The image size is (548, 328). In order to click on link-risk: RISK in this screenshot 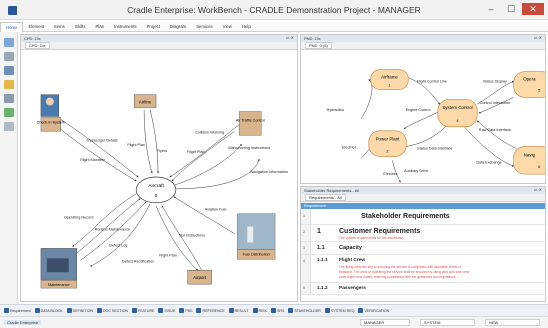, I will do `click(259, 310)`.